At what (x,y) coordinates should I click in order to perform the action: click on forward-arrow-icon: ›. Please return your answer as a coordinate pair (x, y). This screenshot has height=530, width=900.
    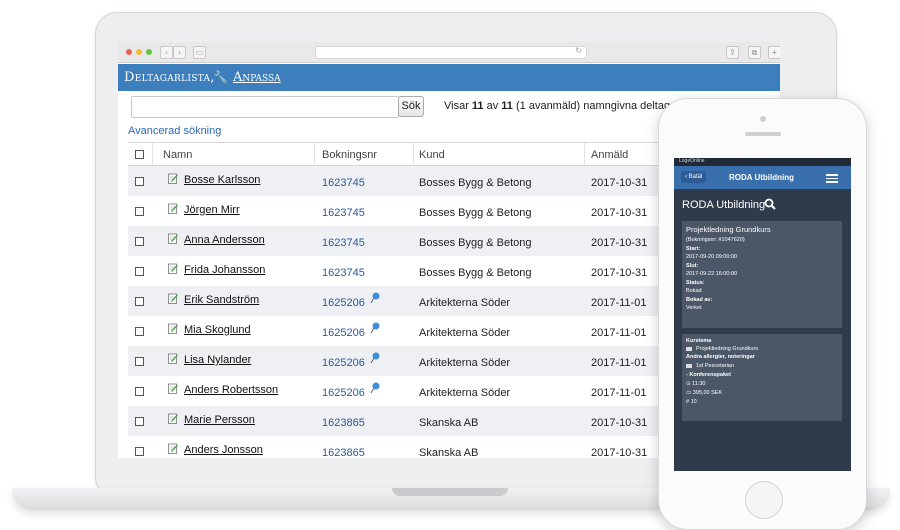
    Looking at the image, I should click on (179, 52).